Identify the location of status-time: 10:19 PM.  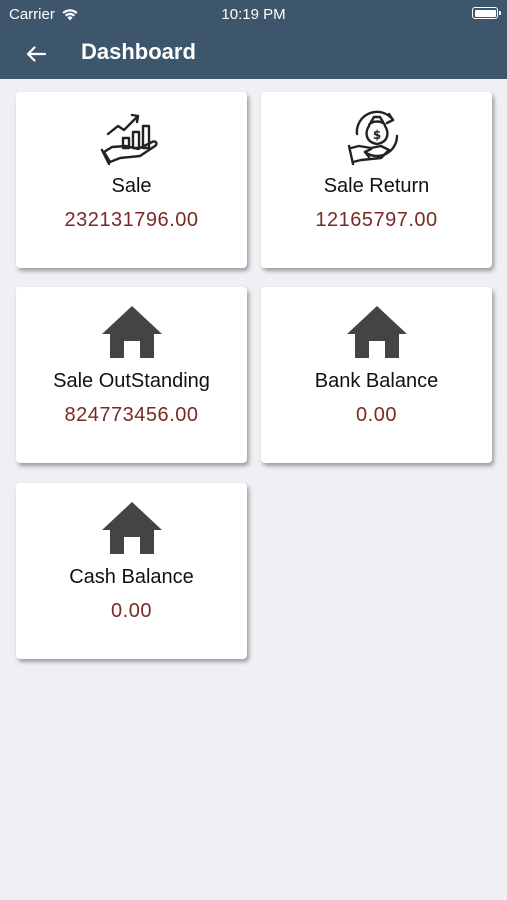
(253, 14).